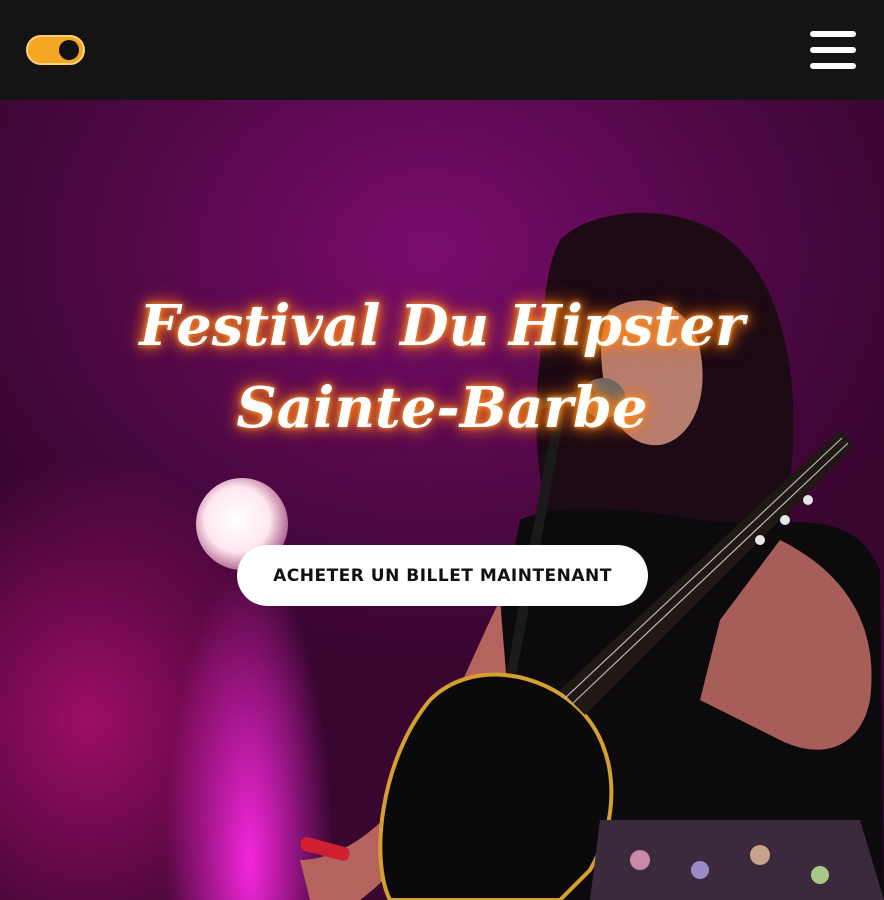 The image size is (884, 900). Describe the element at coordinates (442, 575) in the screenshot. I see `buy-ticket-button: ACHETER UN BILLET MAINTENANT` at that location.